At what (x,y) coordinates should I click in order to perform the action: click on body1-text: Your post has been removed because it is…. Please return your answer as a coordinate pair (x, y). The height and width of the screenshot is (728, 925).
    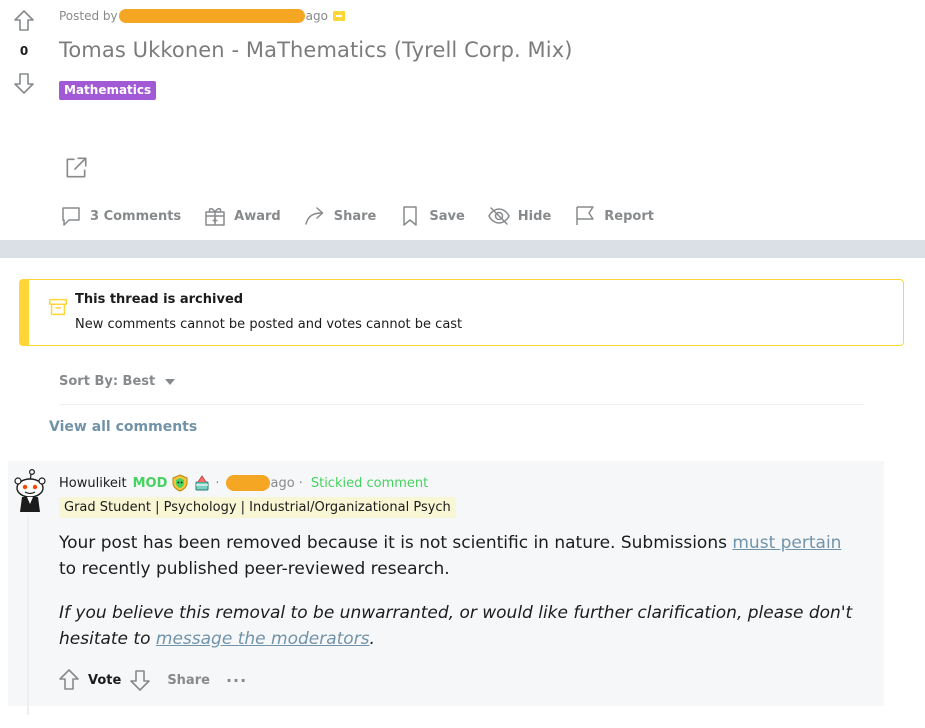
    Looking at the image, I should click on (396, 543).